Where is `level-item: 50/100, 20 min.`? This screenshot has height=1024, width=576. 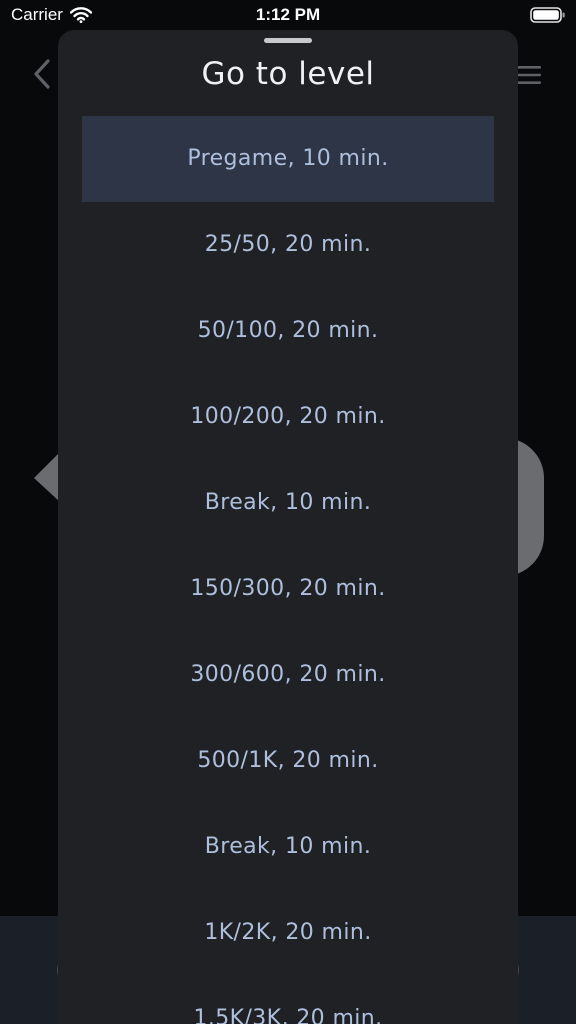 level-item: 50/100, 20 min. is located at coordinates (288, 331).